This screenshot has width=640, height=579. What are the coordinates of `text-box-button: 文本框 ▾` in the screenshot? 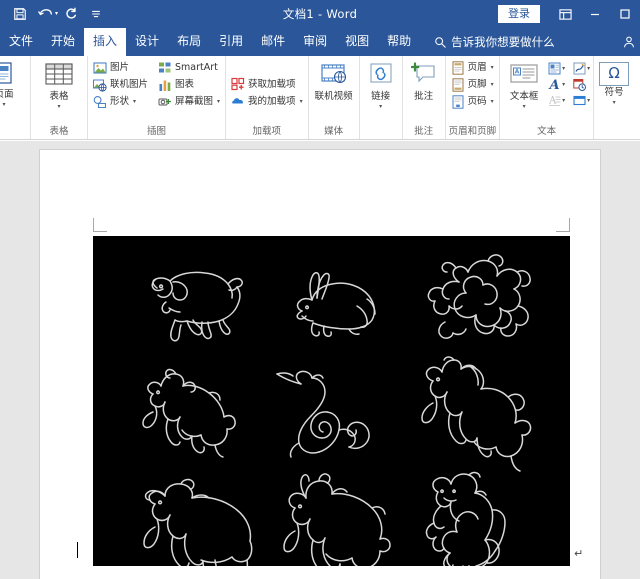 It's located at (524, 85).